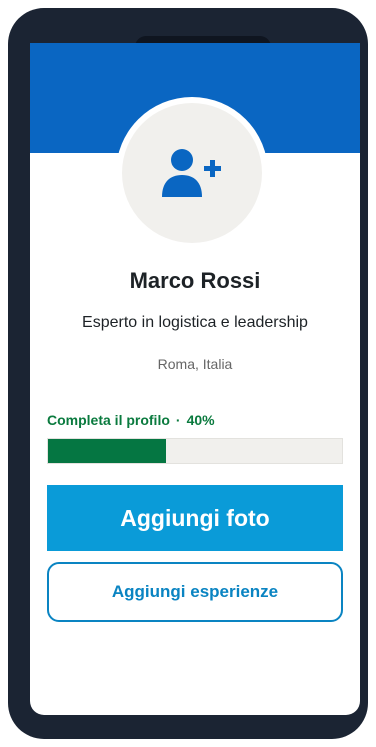 The image size is (376, 747). What do you see at coordinates (108, 420) in the screenshot?
I see `profile-completion-text: Completa il profilo` at bounding box center [108, 420].